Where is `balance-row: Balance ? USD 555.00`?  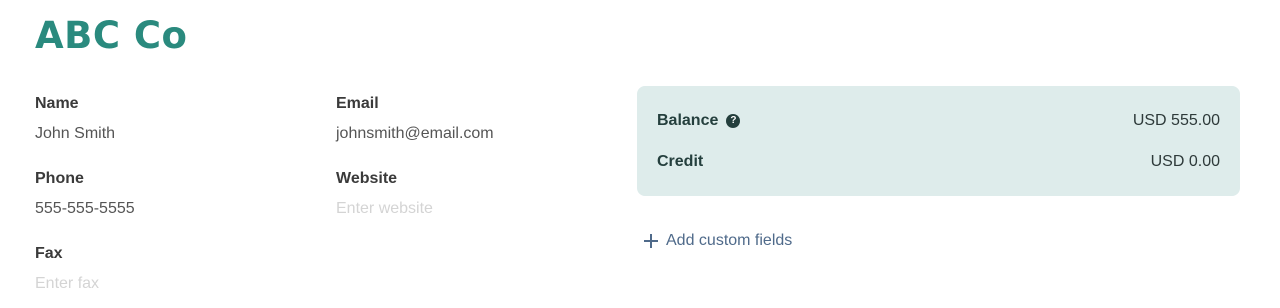 balance-row: Balance ? USD 555.00 is located at coordinates (938, 121).